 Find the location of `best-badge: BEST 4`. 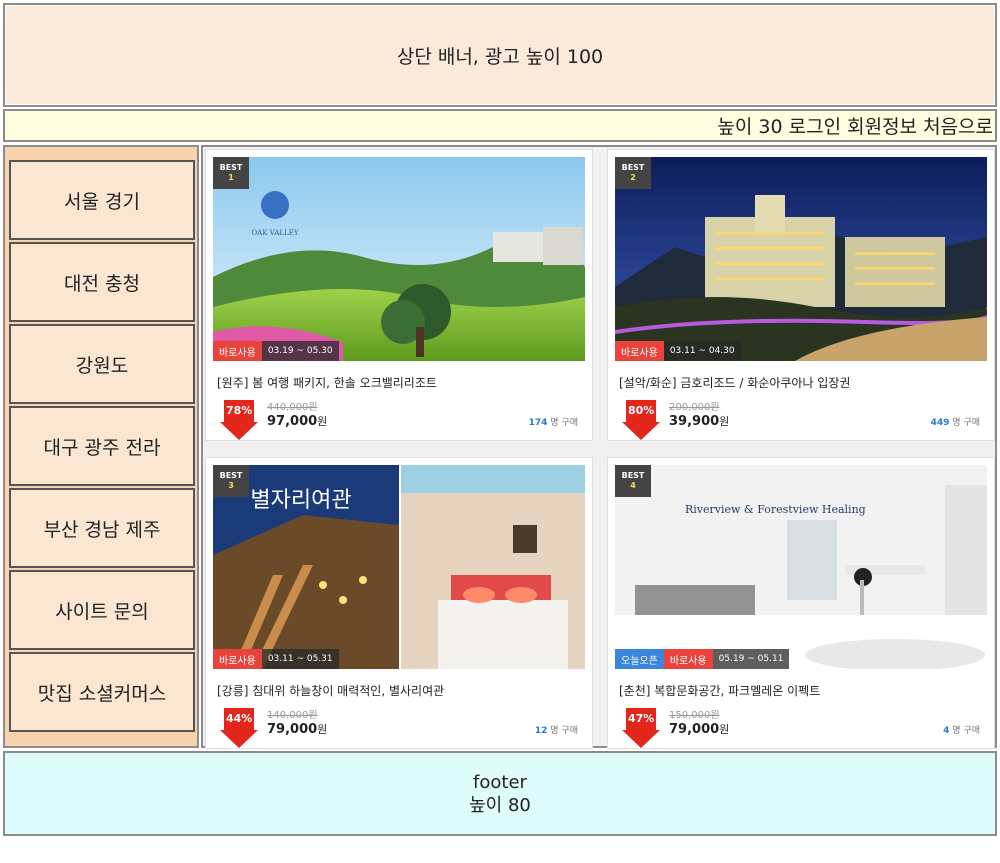

best-badge: BEST 4 is located at coordinates (633, 481).